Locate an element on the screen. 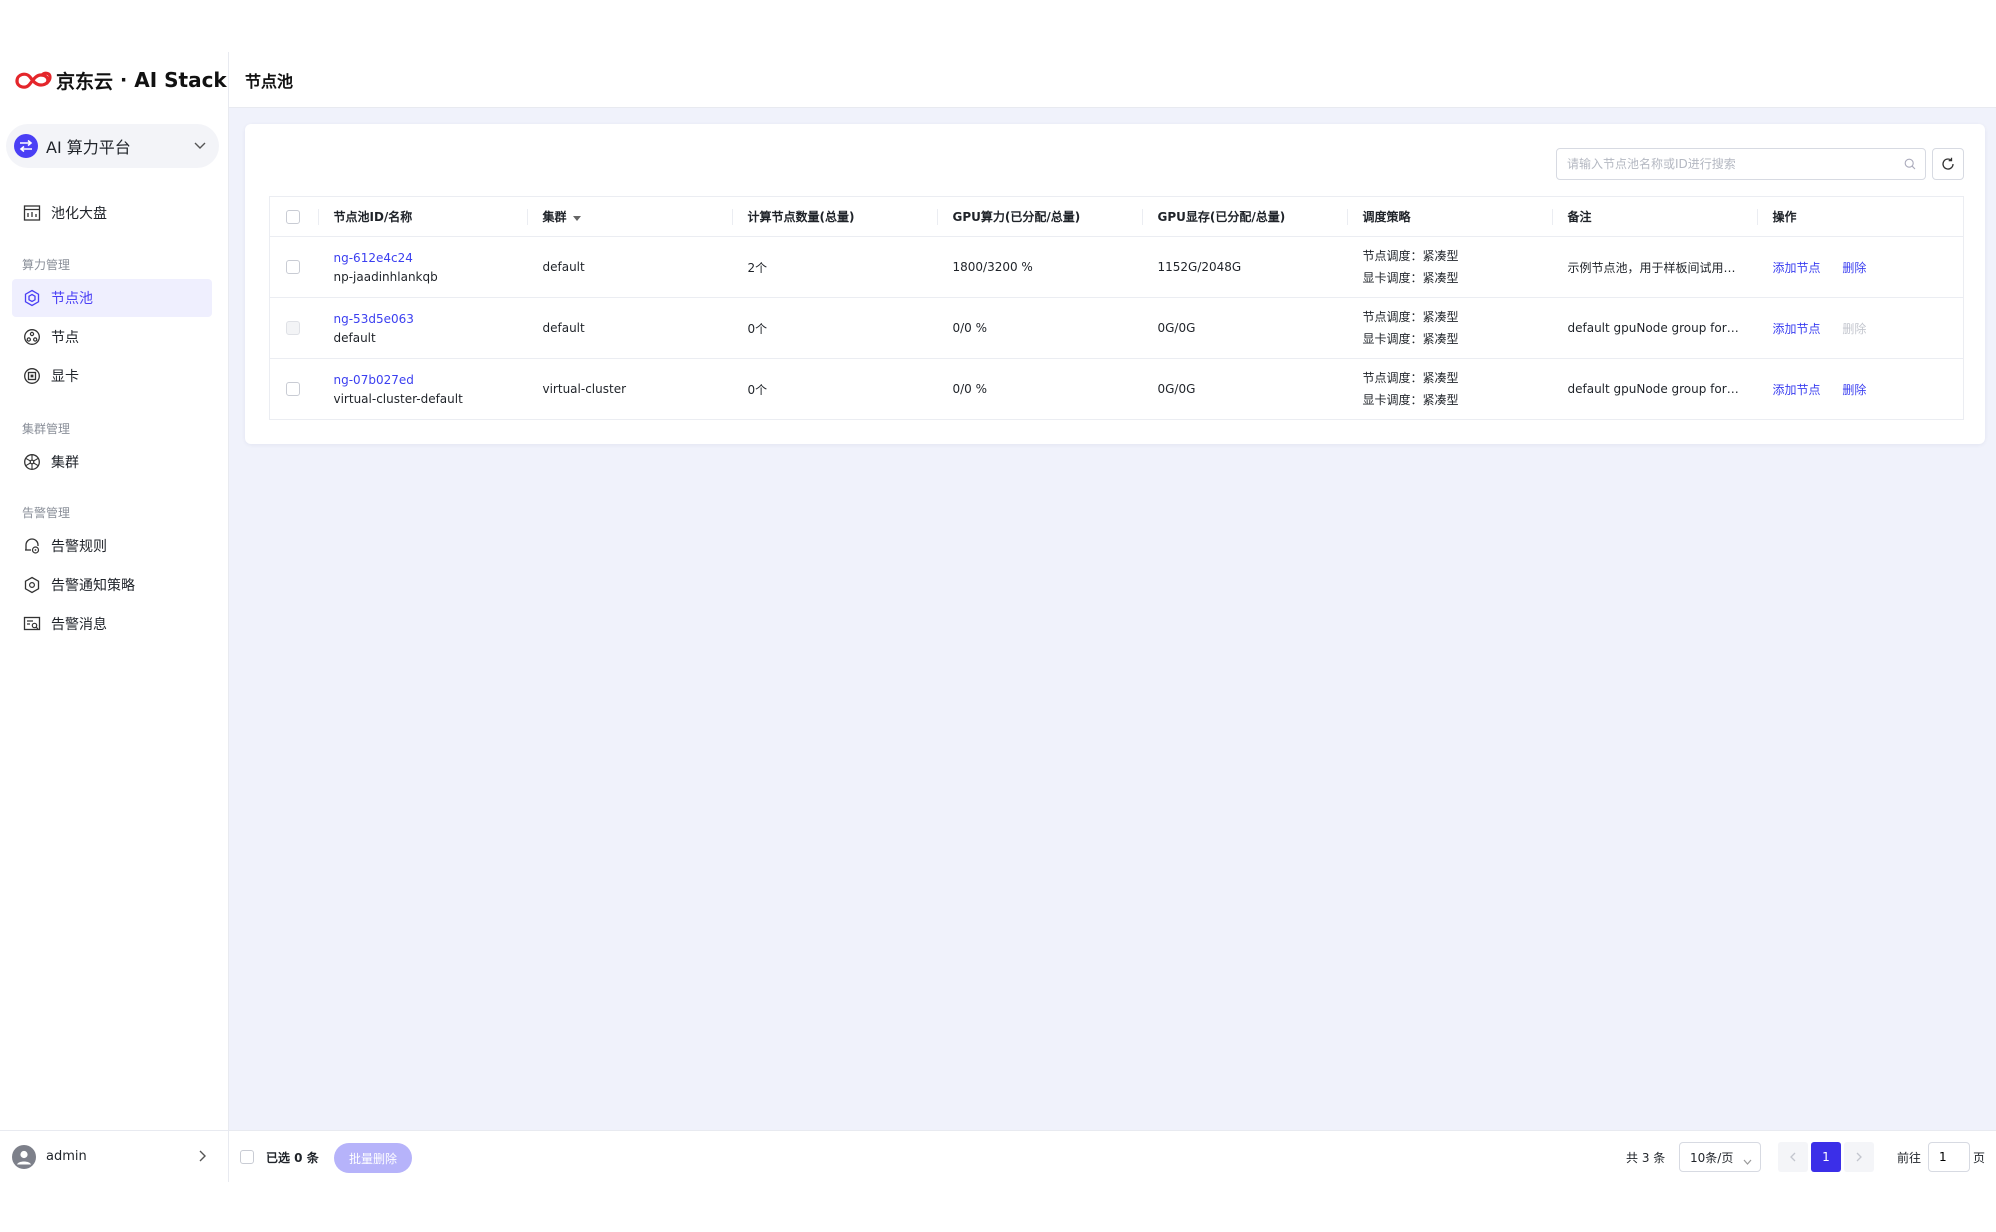 This screenshot has width=1996, height=1232. chevron-left-icon is located at coordinates (1793, 1157).